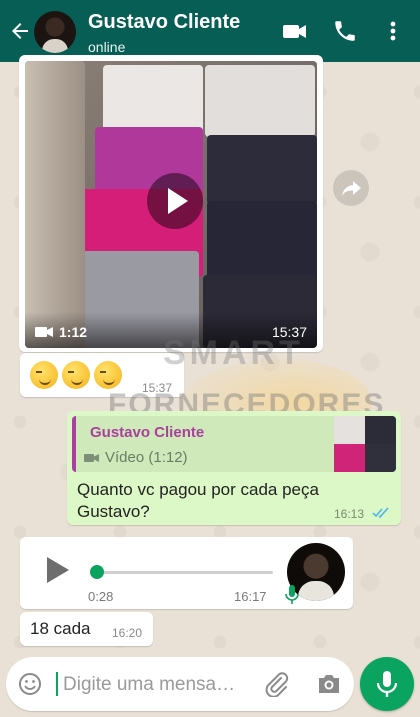  What do you see at coordinates (60, 628) in the screenshot?
I see `message-text: 18 cada` at bounding box center [60, 628].